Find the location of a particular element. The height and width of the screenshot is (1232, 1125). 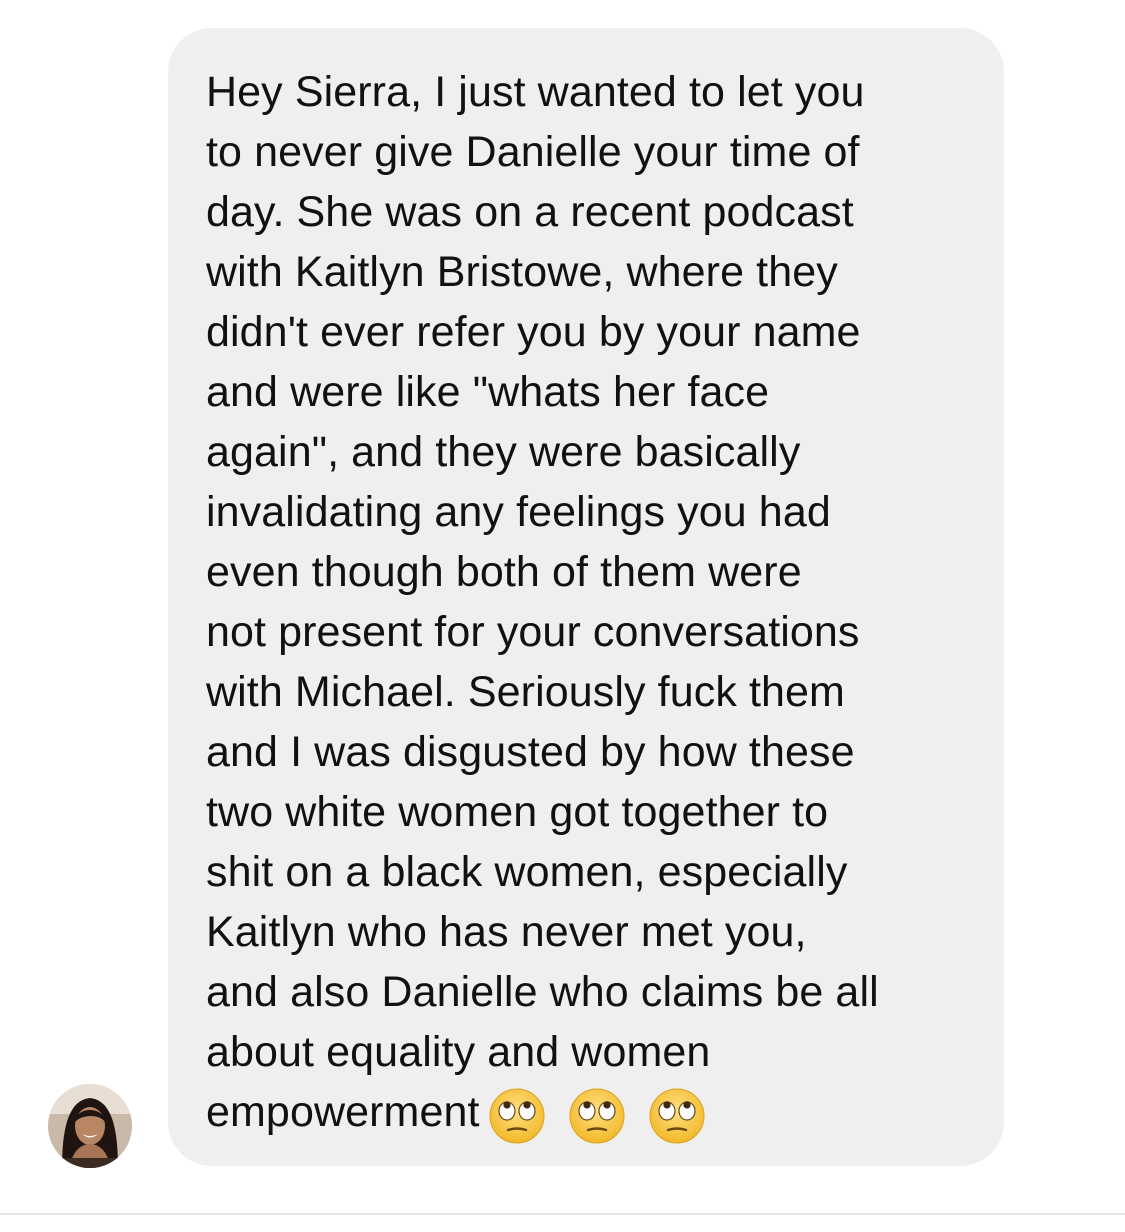

message-line: again", and they were basically is located at coordinates (503, 452).